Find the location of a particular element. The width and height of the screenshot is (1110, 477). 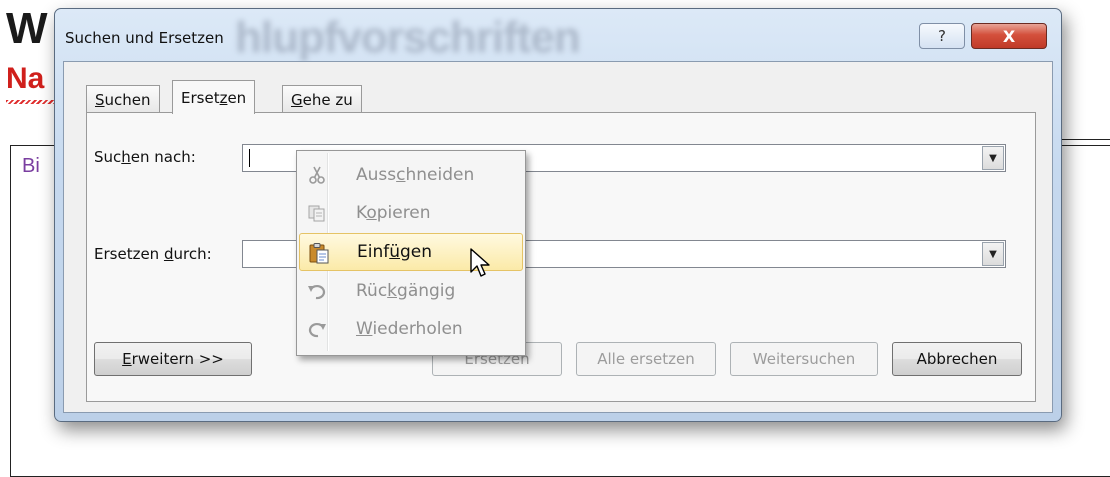

menu-item-copy: Kopieren is located at coordinates (410, 213).